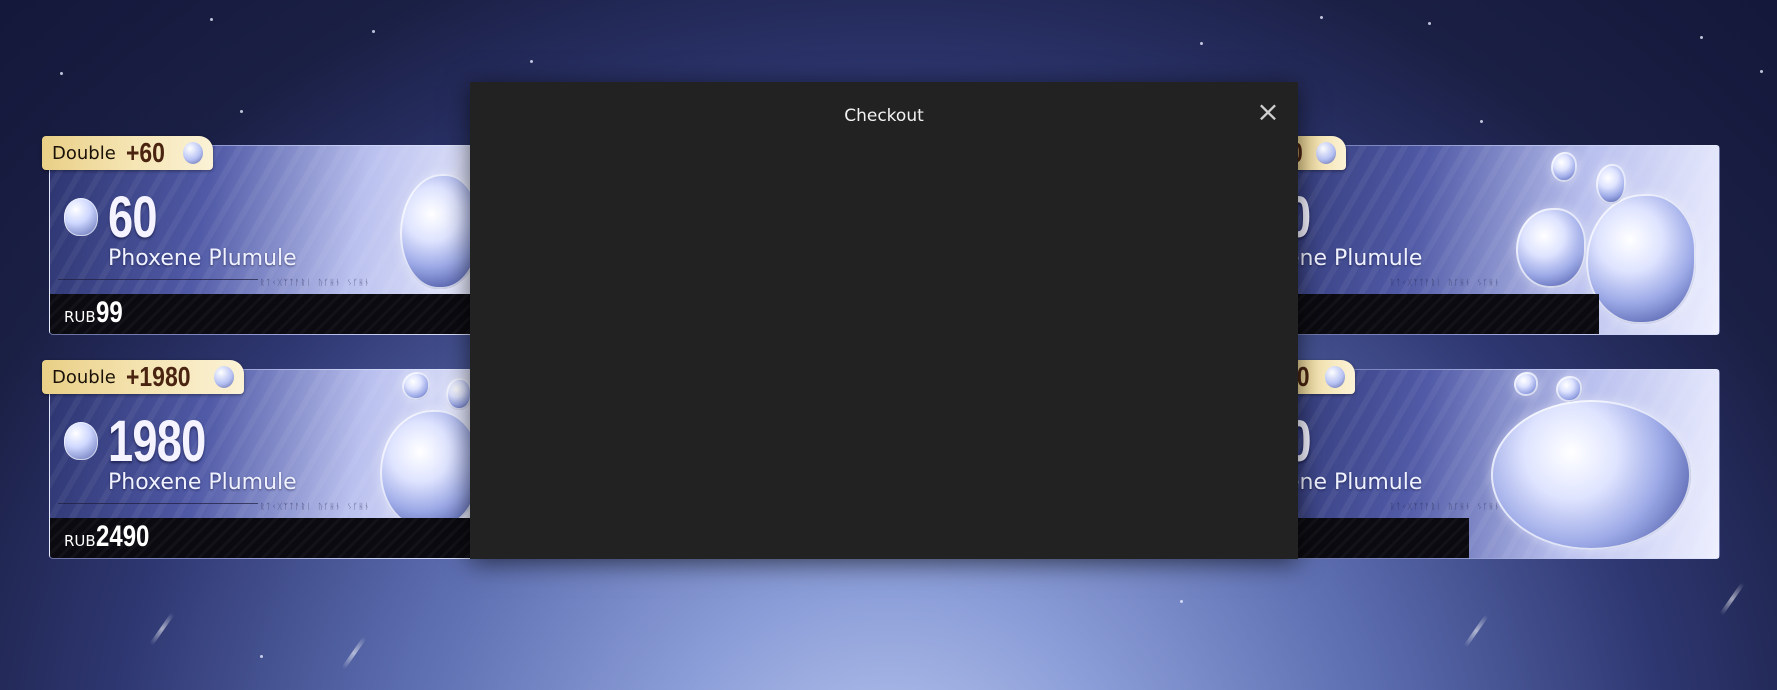 The image size is (1777, 690). I want to click on close-icon: ×, so click(1268, 112).